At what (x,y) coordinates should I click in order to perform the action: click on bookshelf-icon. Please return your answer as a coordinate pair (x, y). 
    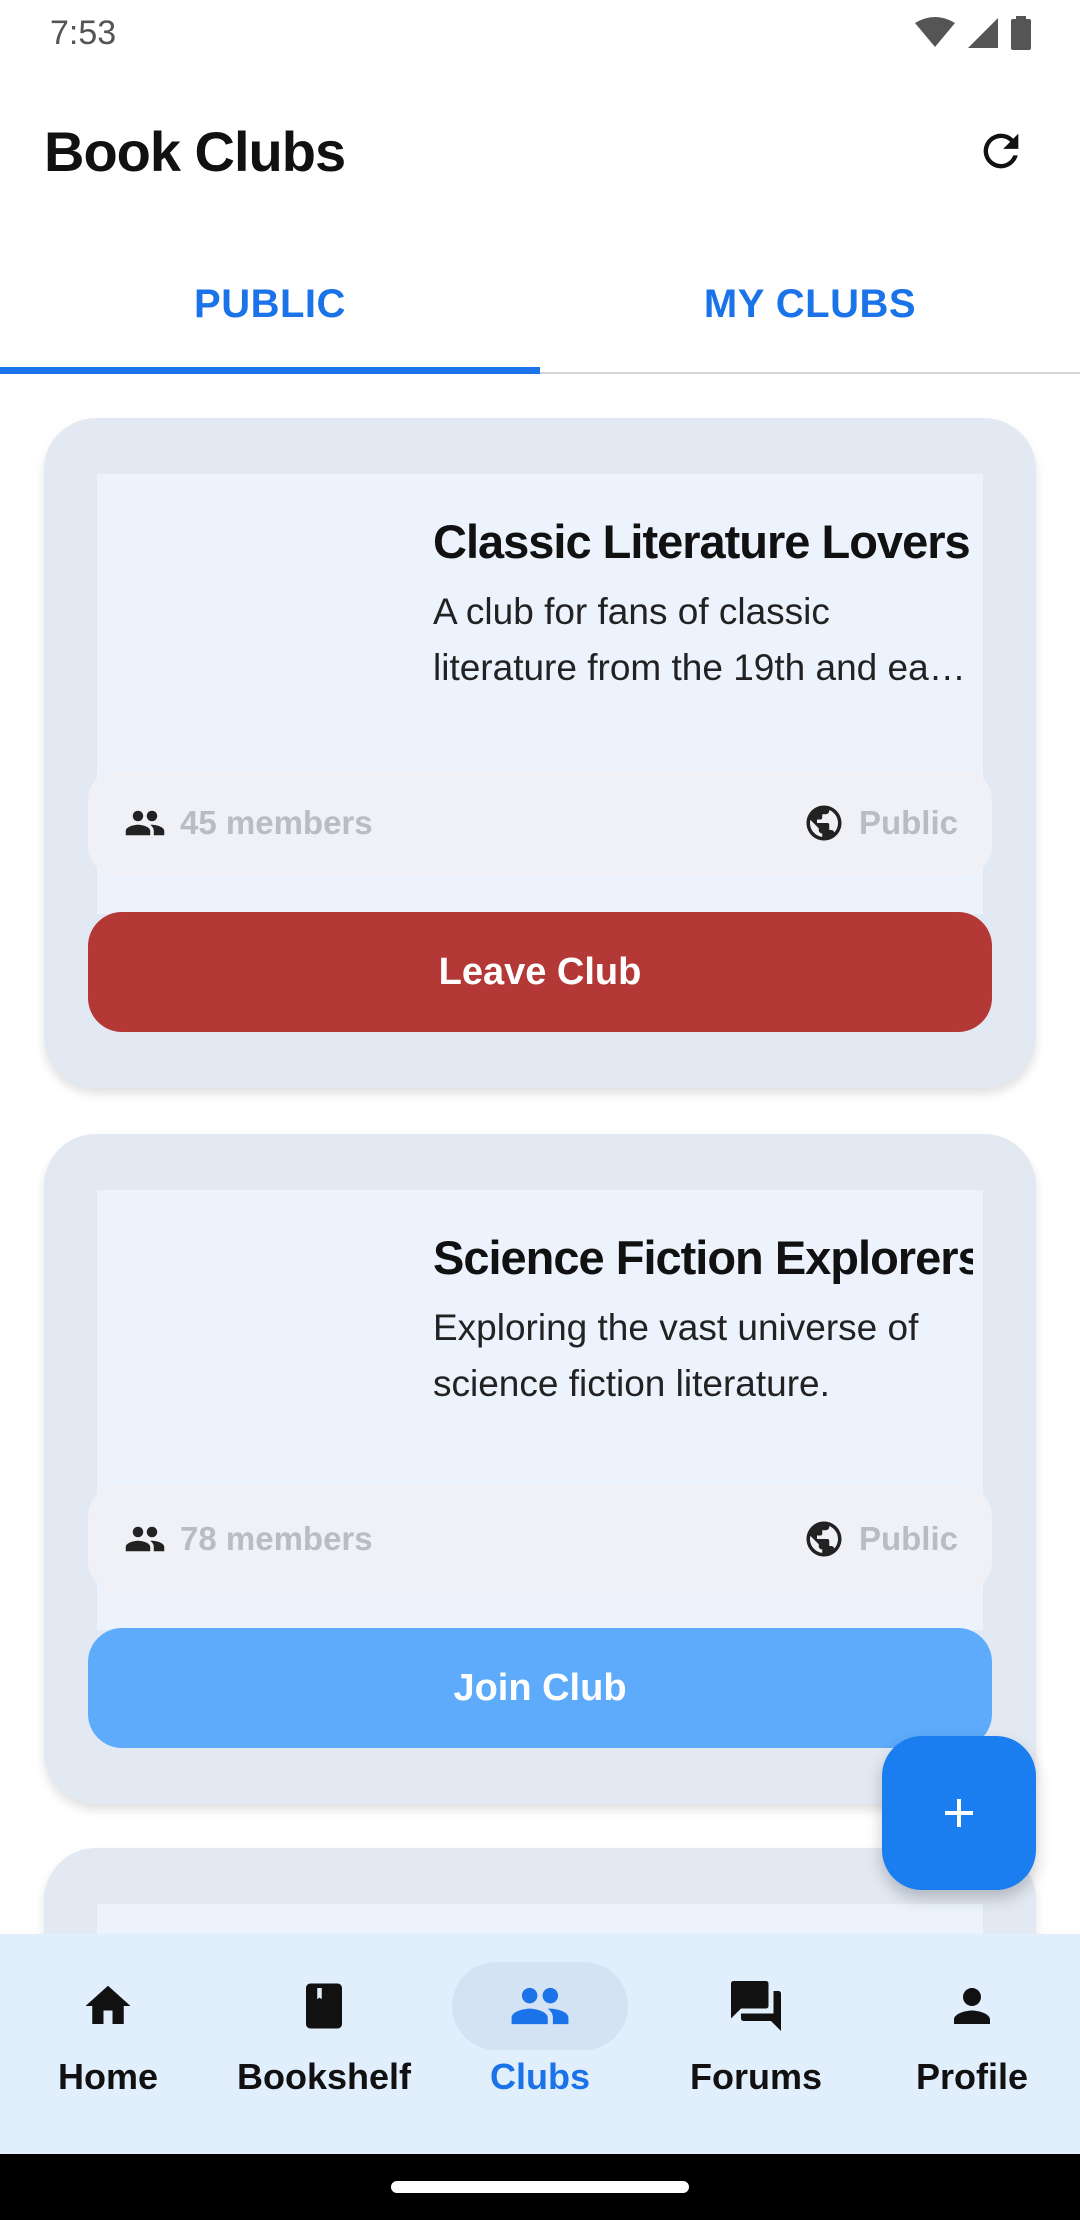
    Looking at the image, I should click on (324, 2006).